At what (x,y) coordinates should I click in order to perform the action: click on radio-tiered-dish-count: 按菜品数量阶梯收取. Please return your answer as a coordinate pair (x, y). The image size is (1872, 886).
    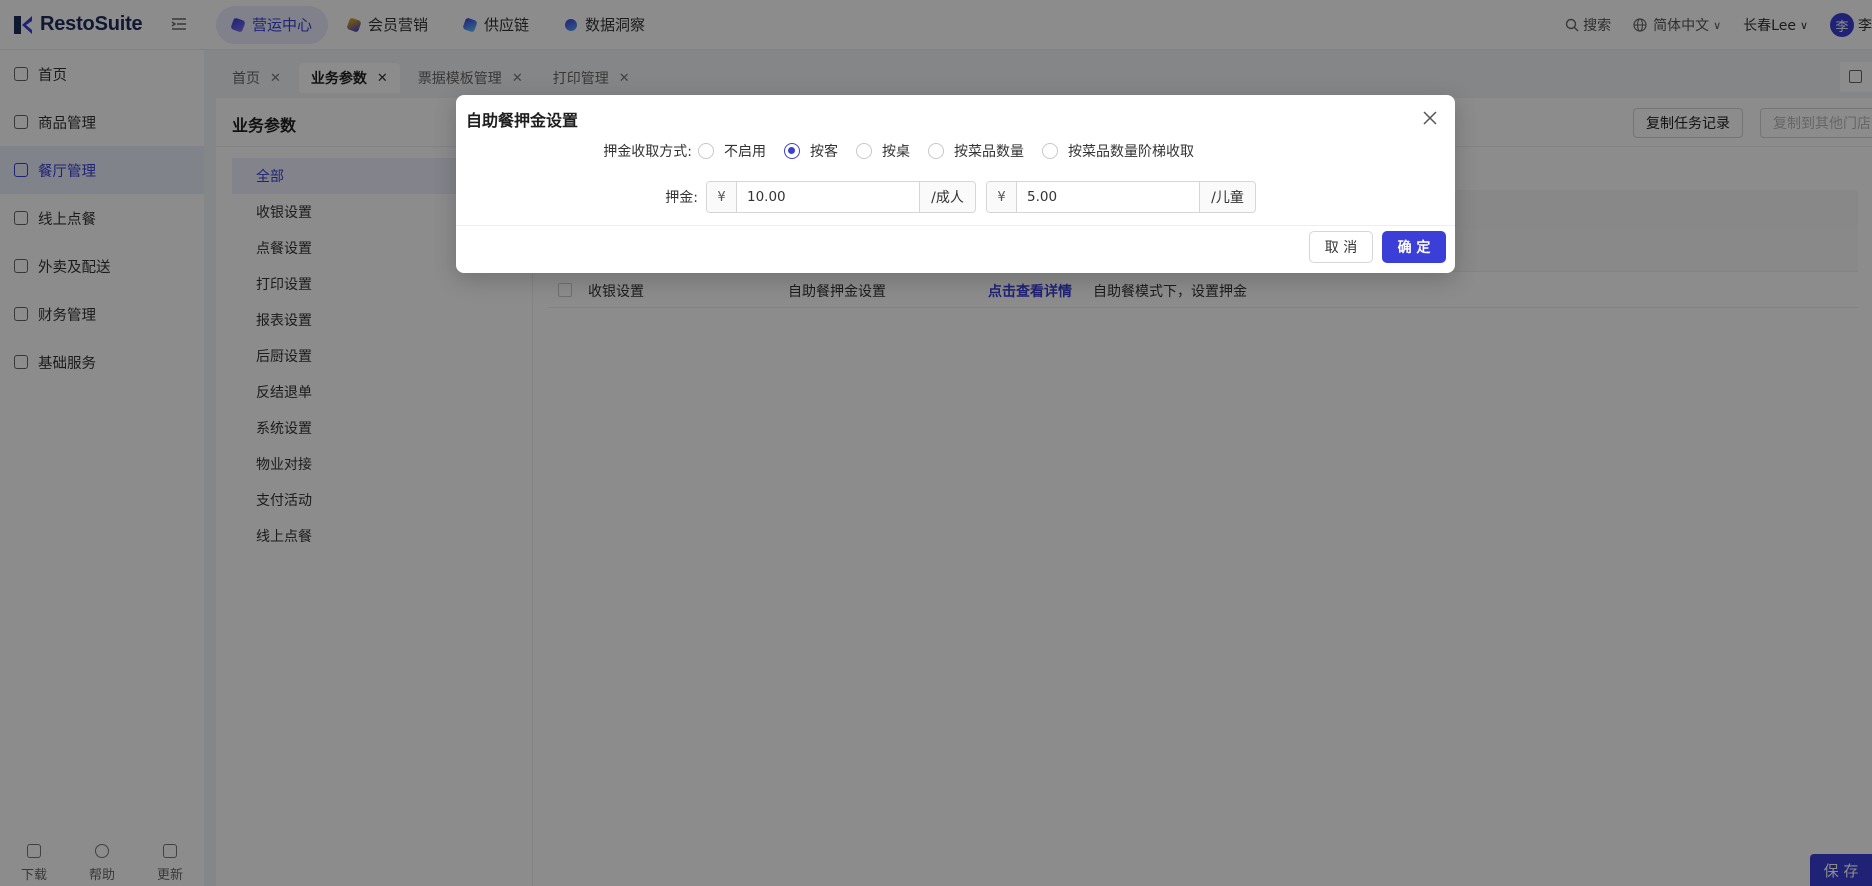
    Looking at the image, I should click on (1118, 151).